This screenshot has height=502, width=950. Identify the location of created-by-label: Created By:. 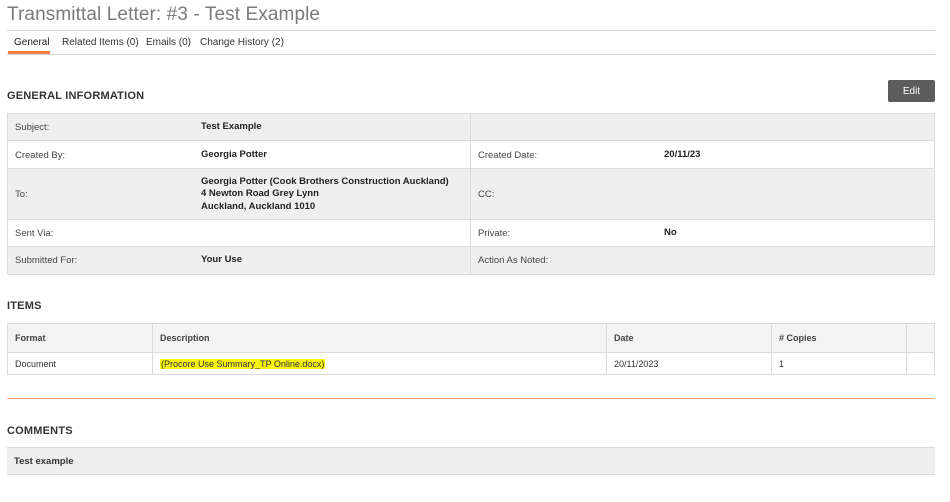
(40, 155).